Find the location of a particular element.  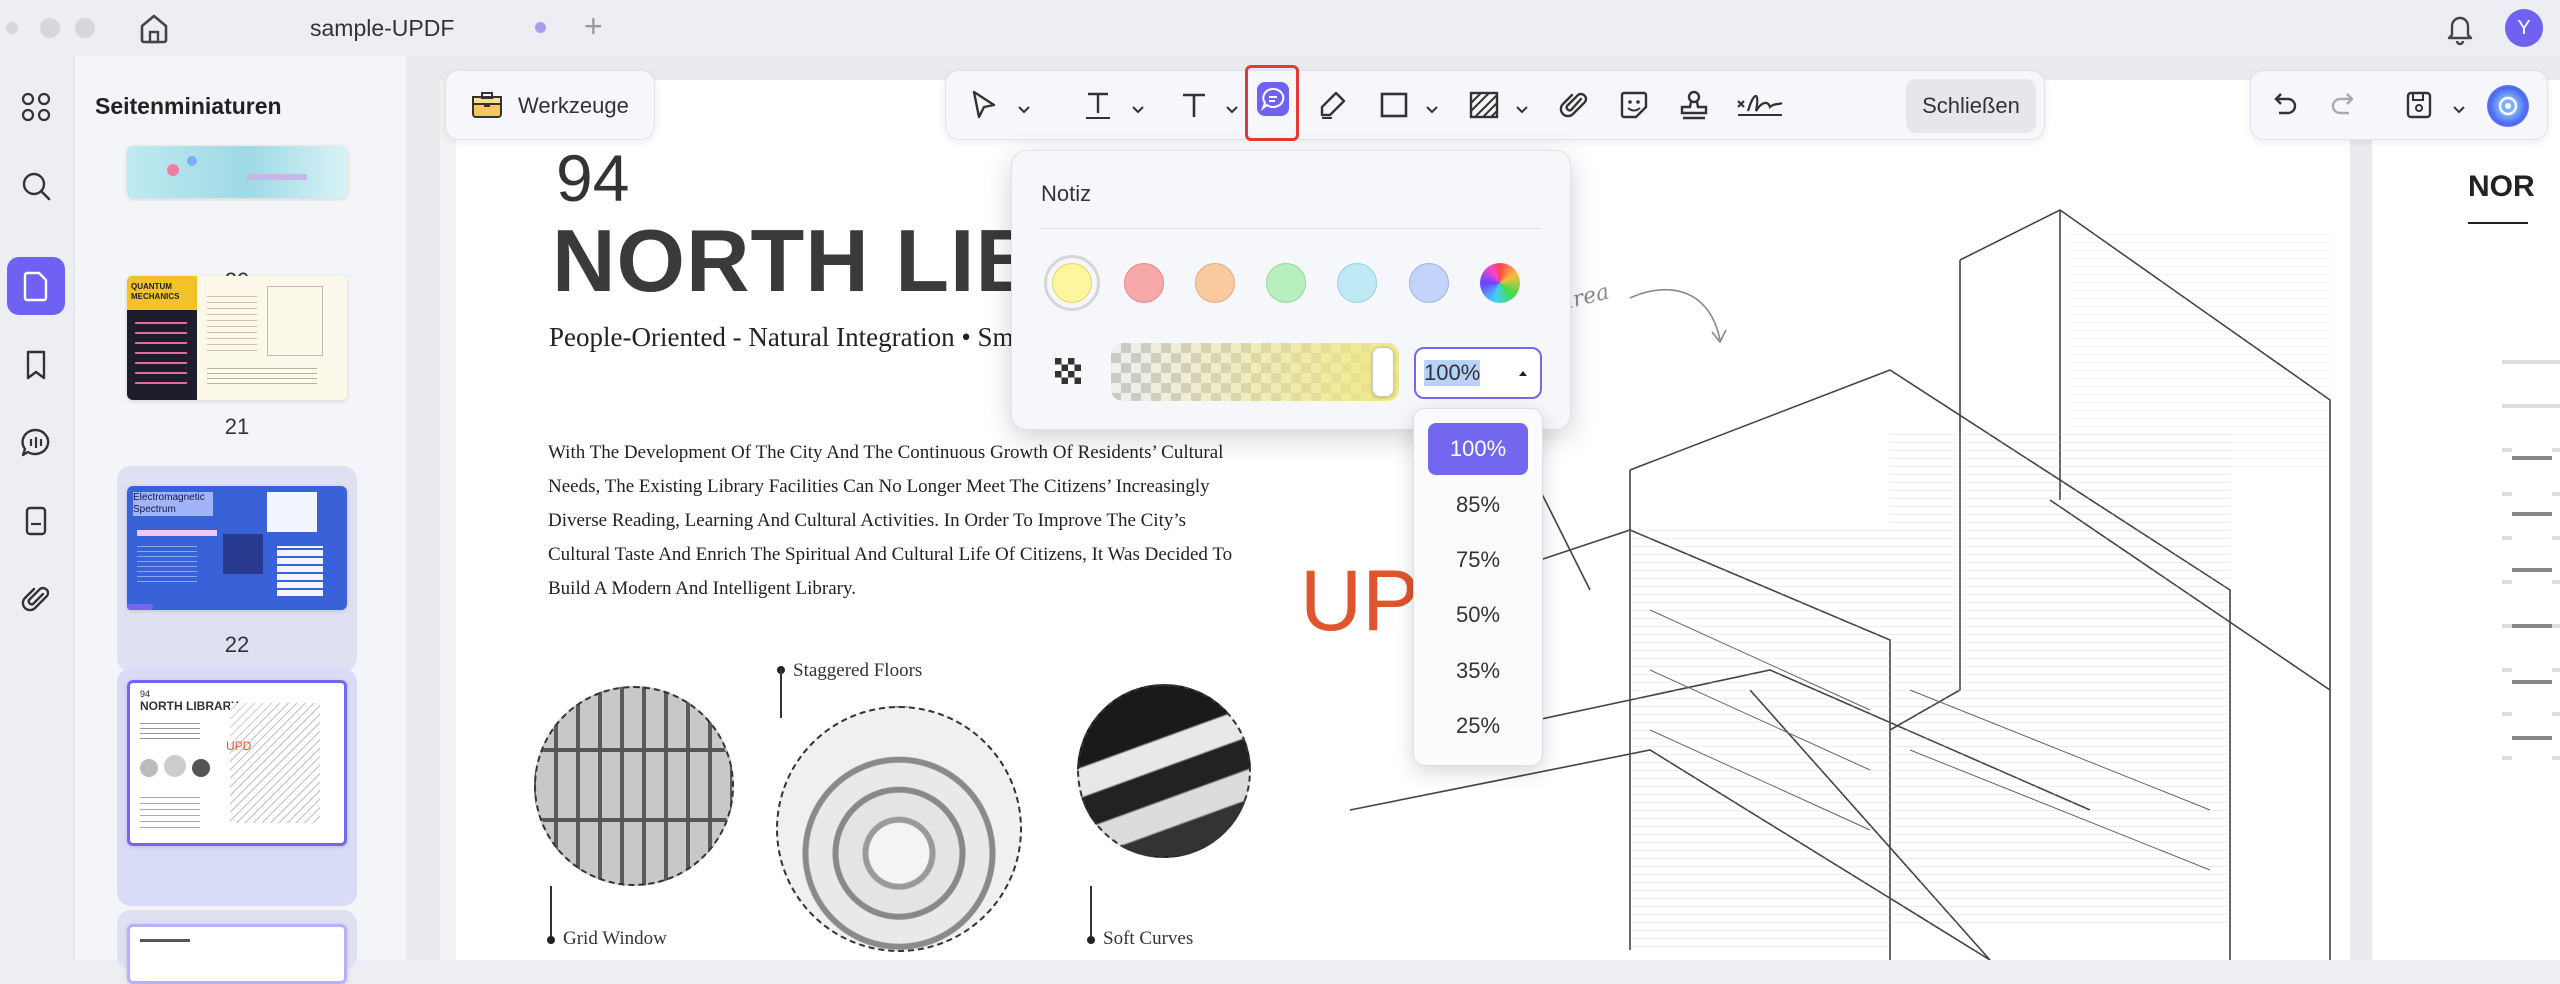

opacity-dropdown-list: 100% 85% 75% 50% 35% 25% is located at coordinates (1478, 587).